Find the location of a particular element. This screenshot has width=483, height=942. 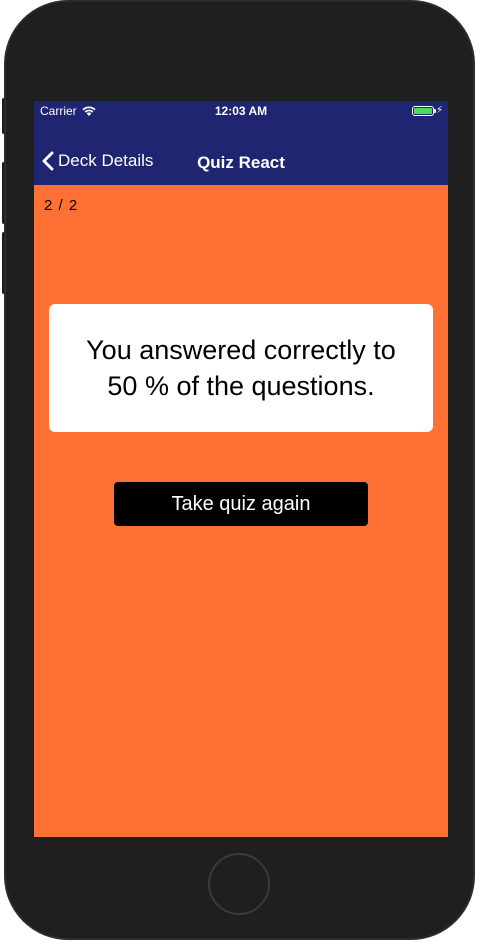

battery-indicator: ⚡ is located at coordinates (427, 110).